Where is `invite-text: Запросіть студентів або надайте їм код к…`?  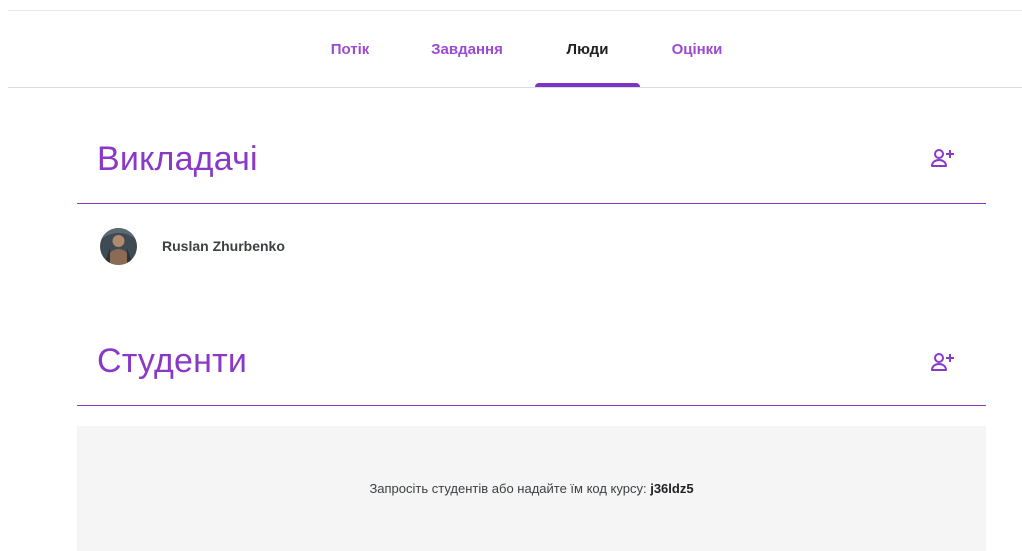
invite-text: Запросіть студентів або надайте їм код к… is located at coordinates (510, 488).